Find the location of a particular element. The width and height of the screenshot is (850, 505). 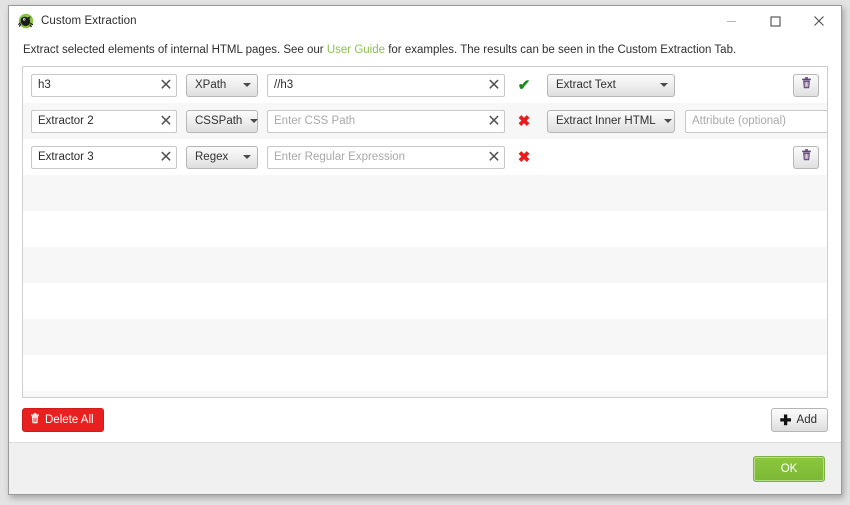

extractor-action-label: Extract Inner HTML is located at coordinates (606, 121).